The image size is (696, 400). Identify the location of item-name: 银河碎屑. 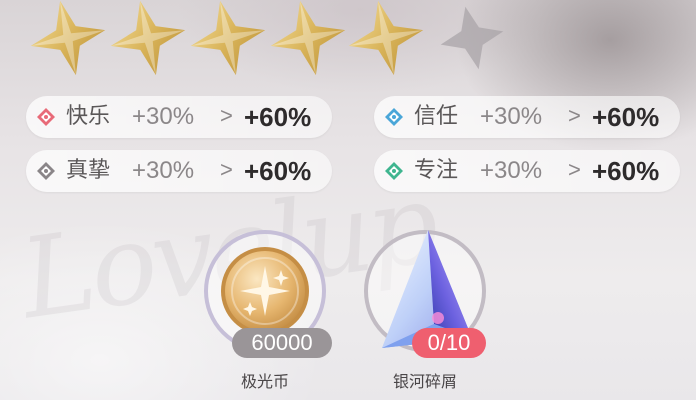
(424, 381).